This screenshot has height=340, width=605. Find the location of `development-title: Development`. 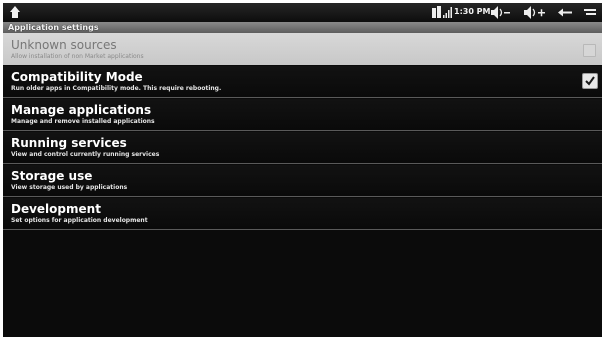

development-title: Development is located at coordinates (56, 209).